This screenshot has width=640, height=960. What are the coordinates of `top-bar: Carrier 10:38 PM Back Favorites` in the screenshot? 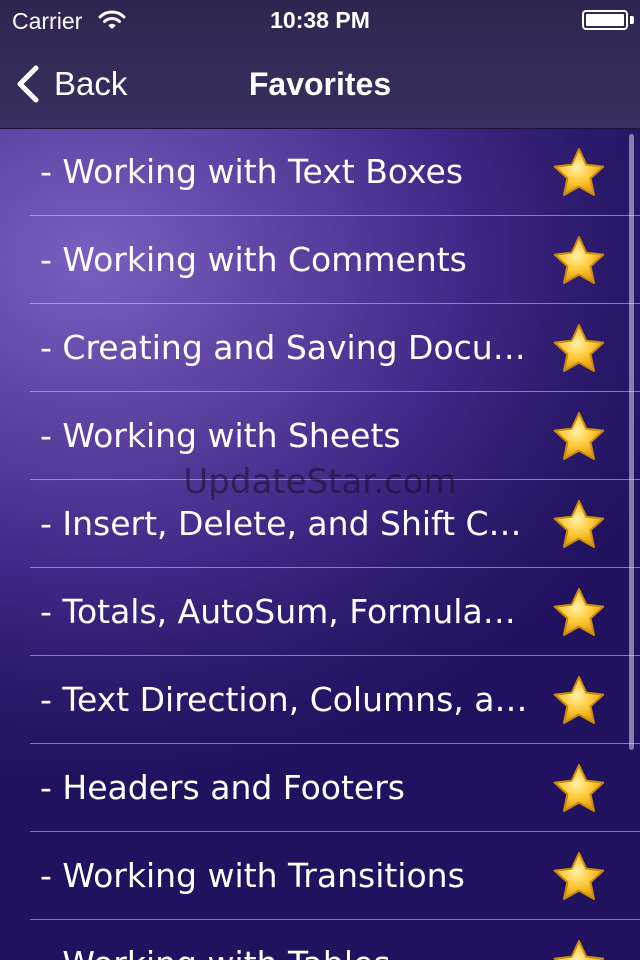 It's located at (320, 64).